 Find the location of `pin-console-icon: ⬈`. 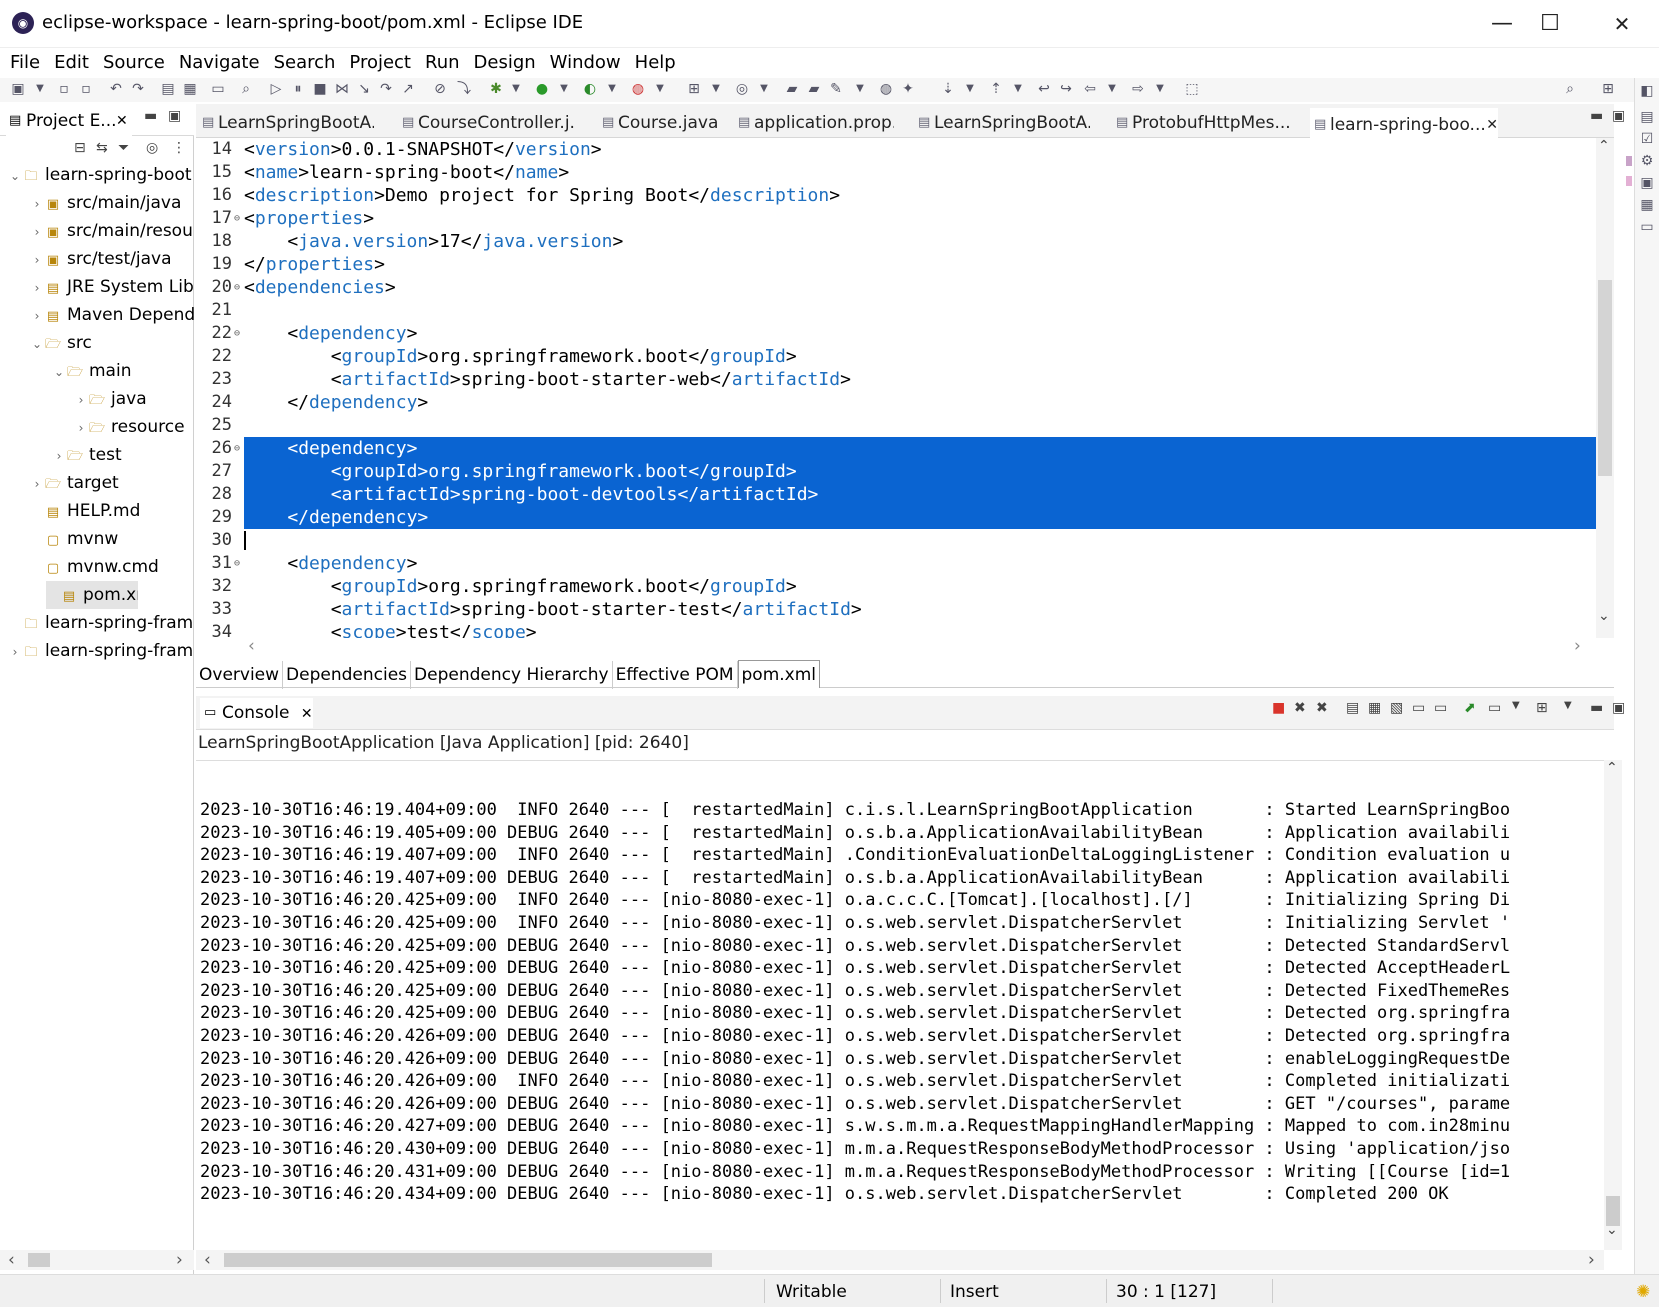

pin-console-icon: ⬈ is located at coordinates (1470, 708).